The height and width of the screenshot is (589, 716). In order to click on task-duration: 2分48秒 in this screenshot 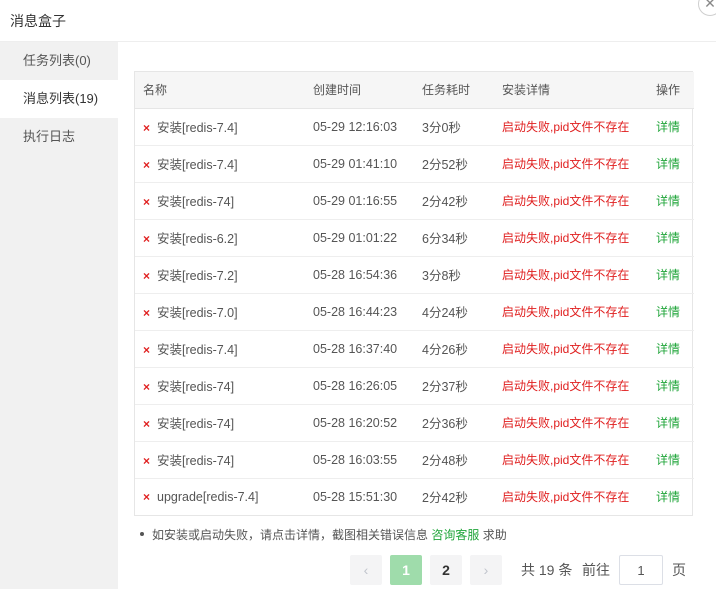, I will do `click(456, 460)`.